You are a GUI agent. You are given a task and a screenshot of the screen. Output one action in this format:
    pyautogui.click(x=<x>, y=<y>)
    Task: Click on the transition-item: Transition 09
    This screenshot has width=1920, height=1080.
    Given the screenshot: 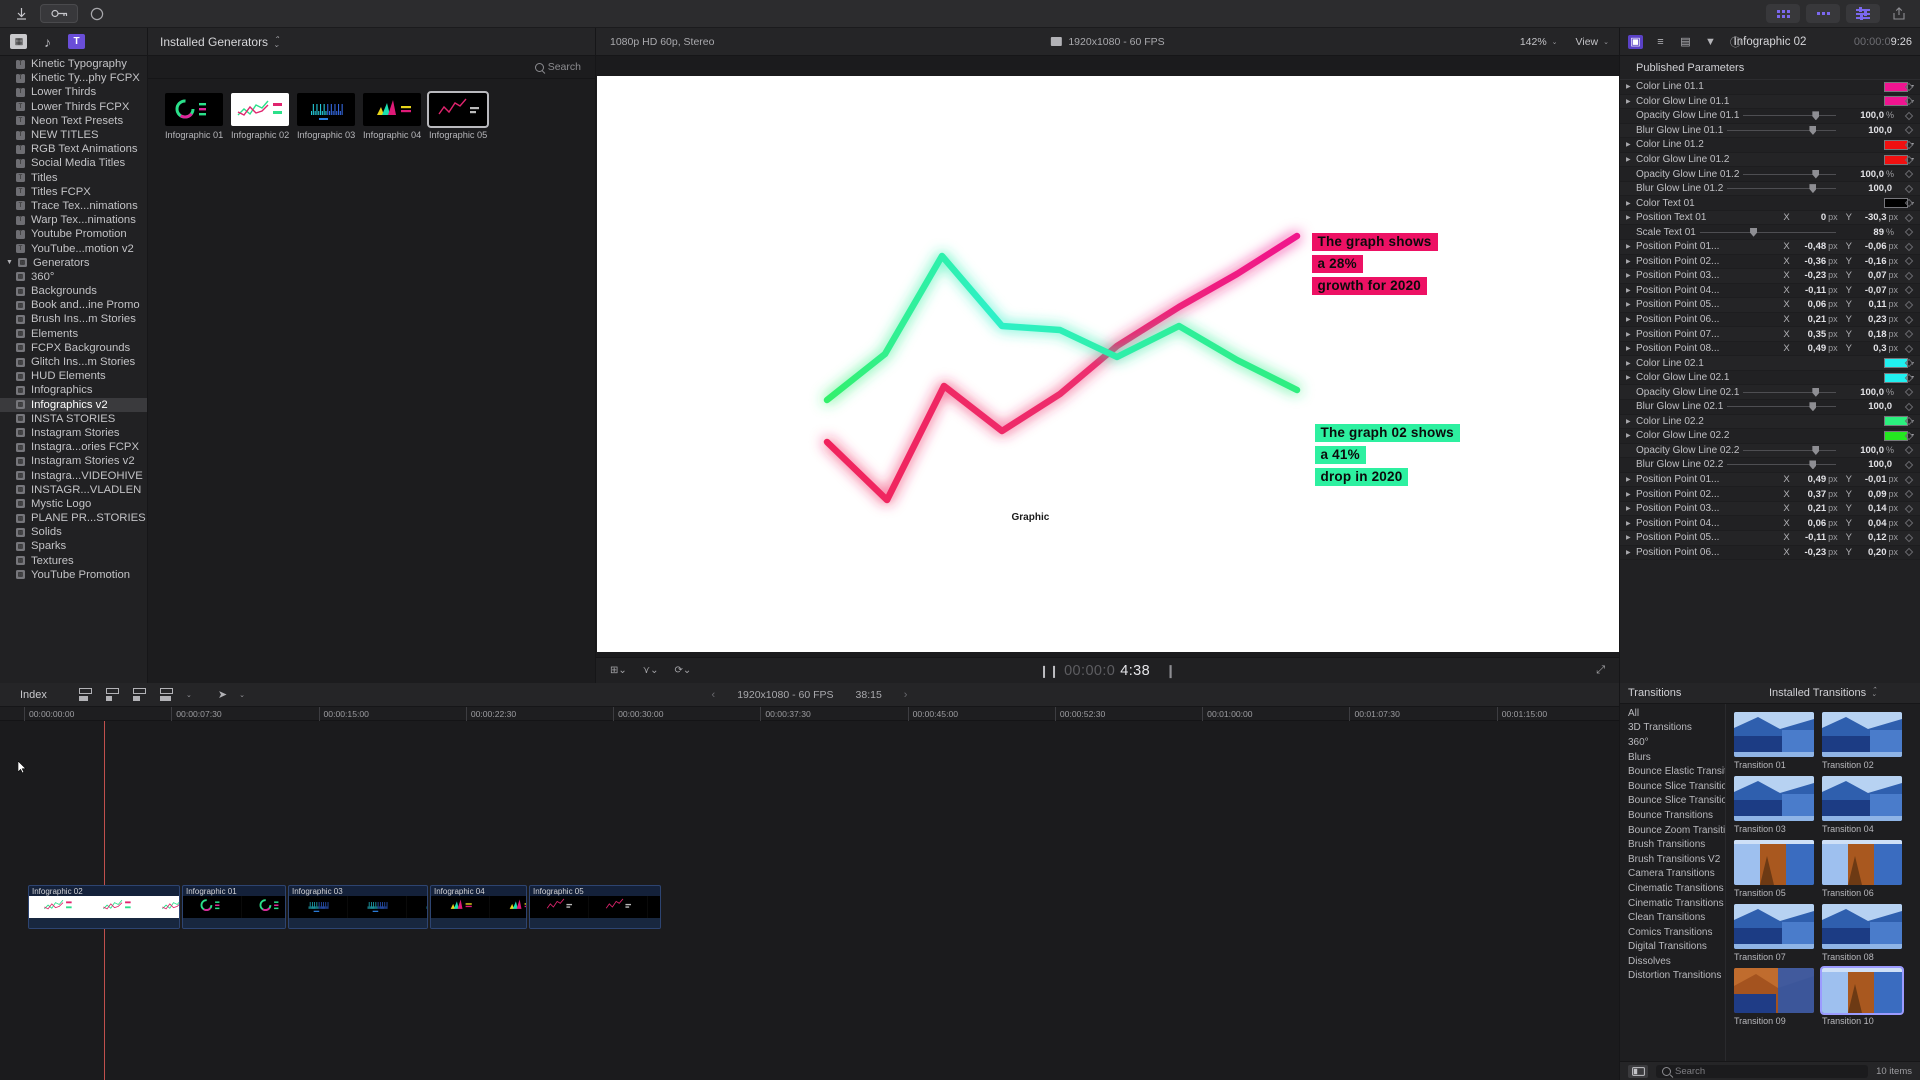 What is the action you would take?
    pyautogui.click(x=1774, y=997)
    